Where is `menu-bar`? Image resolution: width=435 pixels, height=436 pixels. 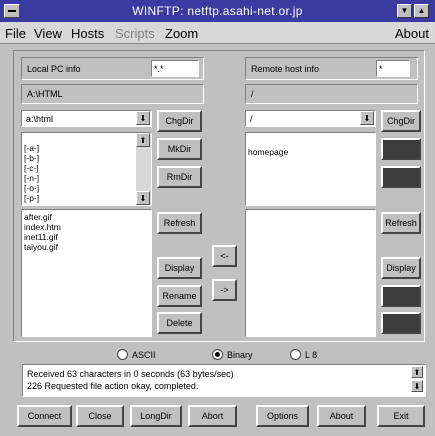
menu-bar is located at coordinates (217, 33).